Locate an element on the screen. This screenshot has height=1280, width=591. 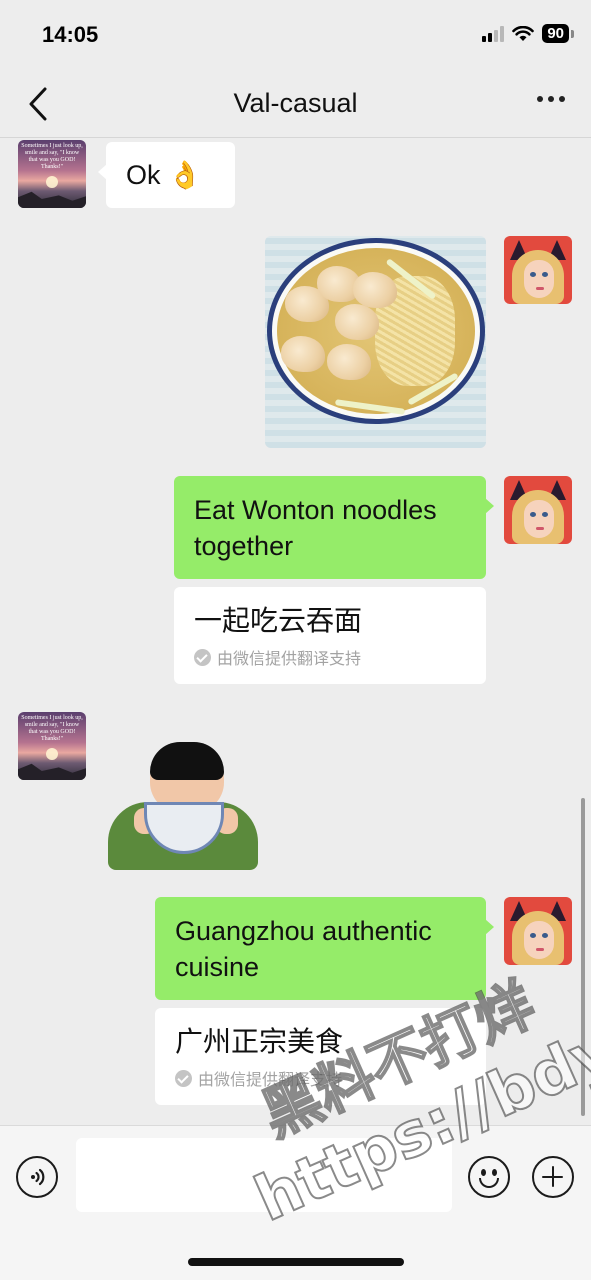
home-indicator is located at coordinates (296, 1262).